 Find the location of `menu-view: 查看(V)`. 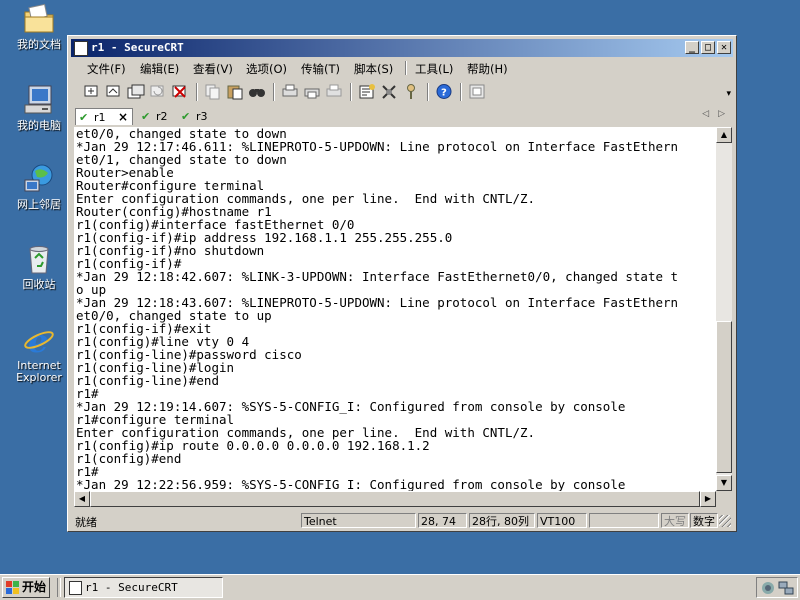

menu-view: 查看(V) is located at coordinates (213, 69).